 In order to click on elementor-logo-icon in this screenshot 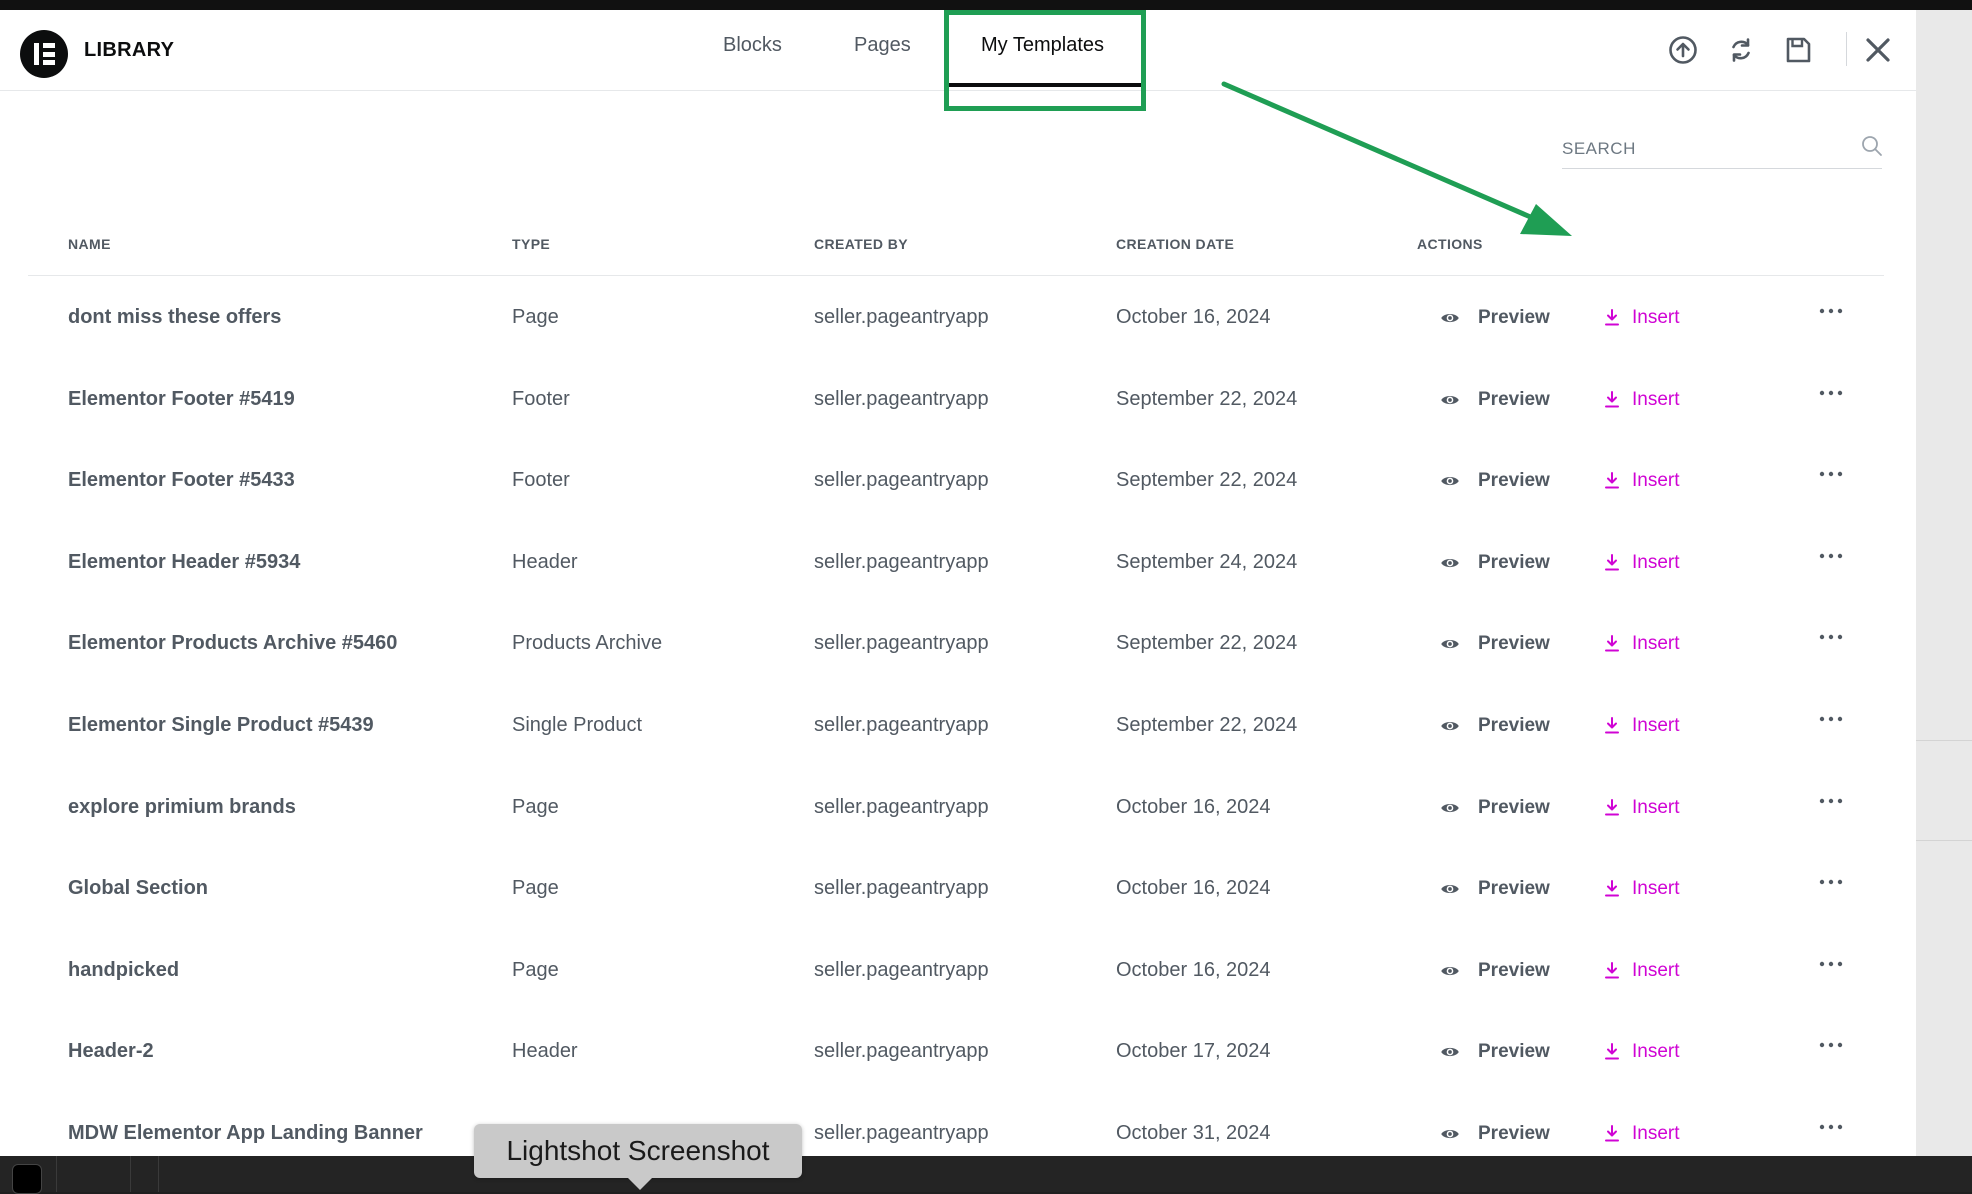, I will do `click(44, 54)`.